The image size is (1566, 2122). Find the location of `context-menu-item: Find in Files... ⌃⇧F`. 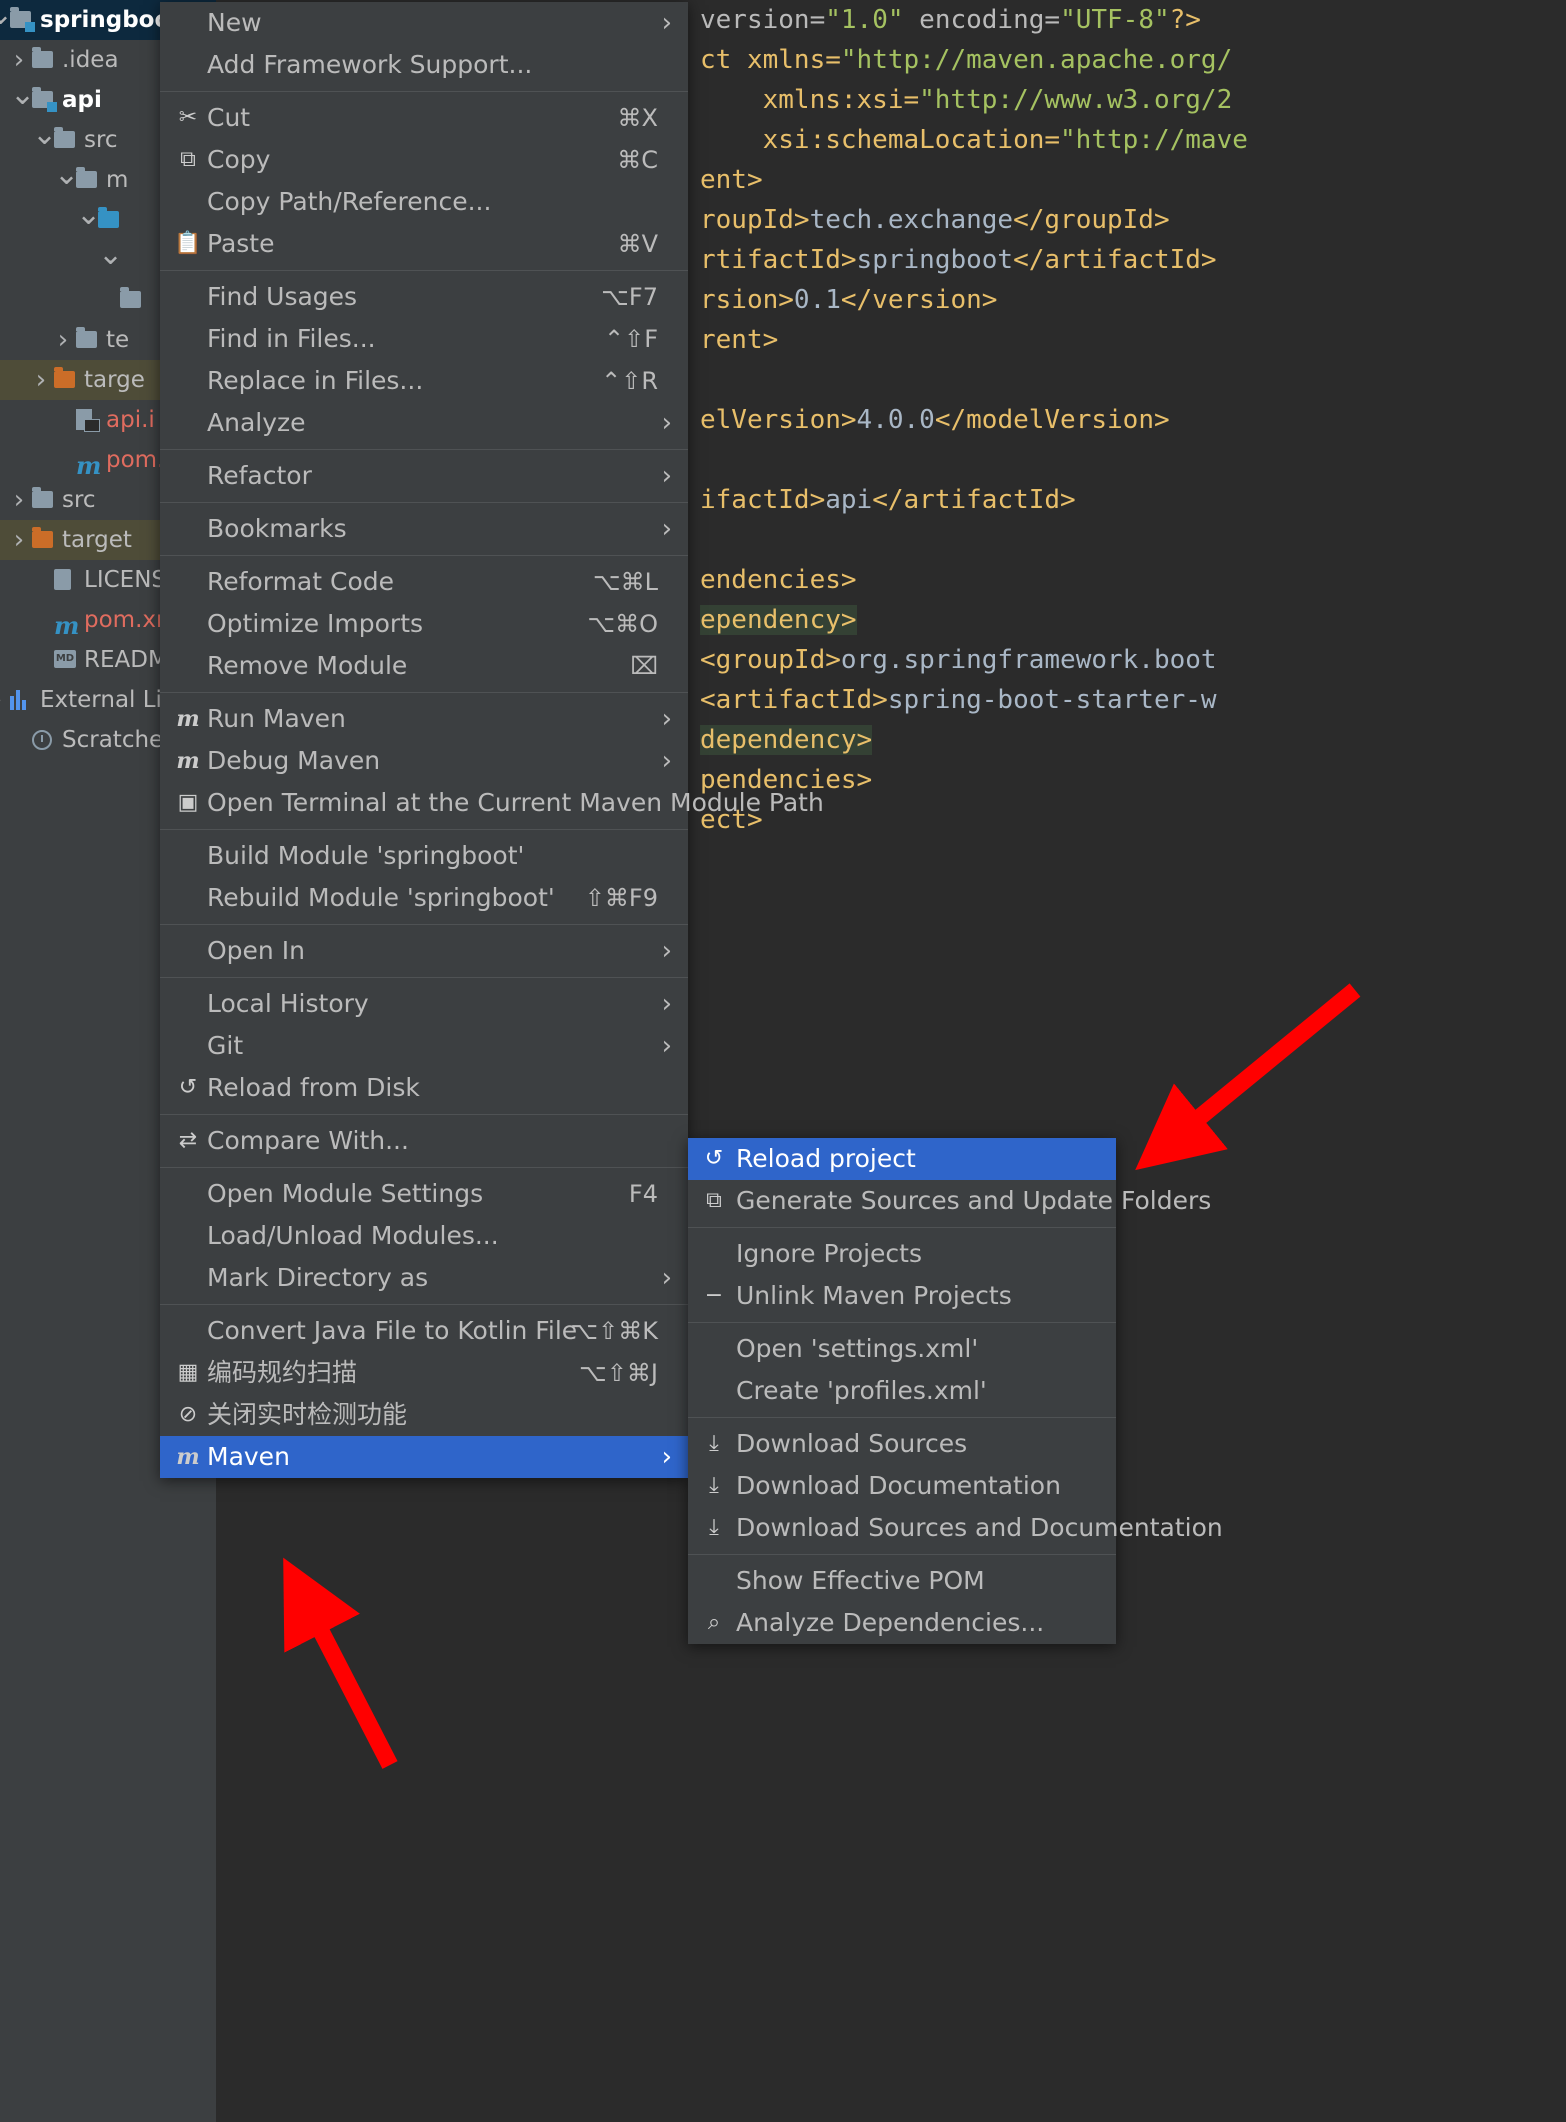

context-menu-item: Find in Files... ⌃⇧F is located at coordinates (424, 339).